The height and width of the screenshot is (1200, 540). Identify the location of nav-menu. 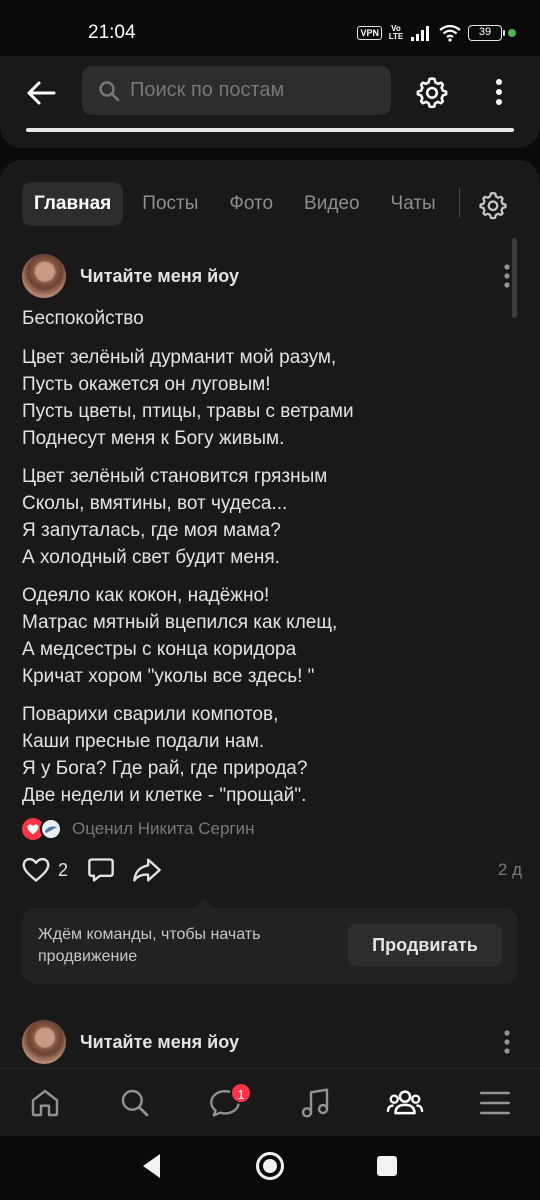
(495, 1102).